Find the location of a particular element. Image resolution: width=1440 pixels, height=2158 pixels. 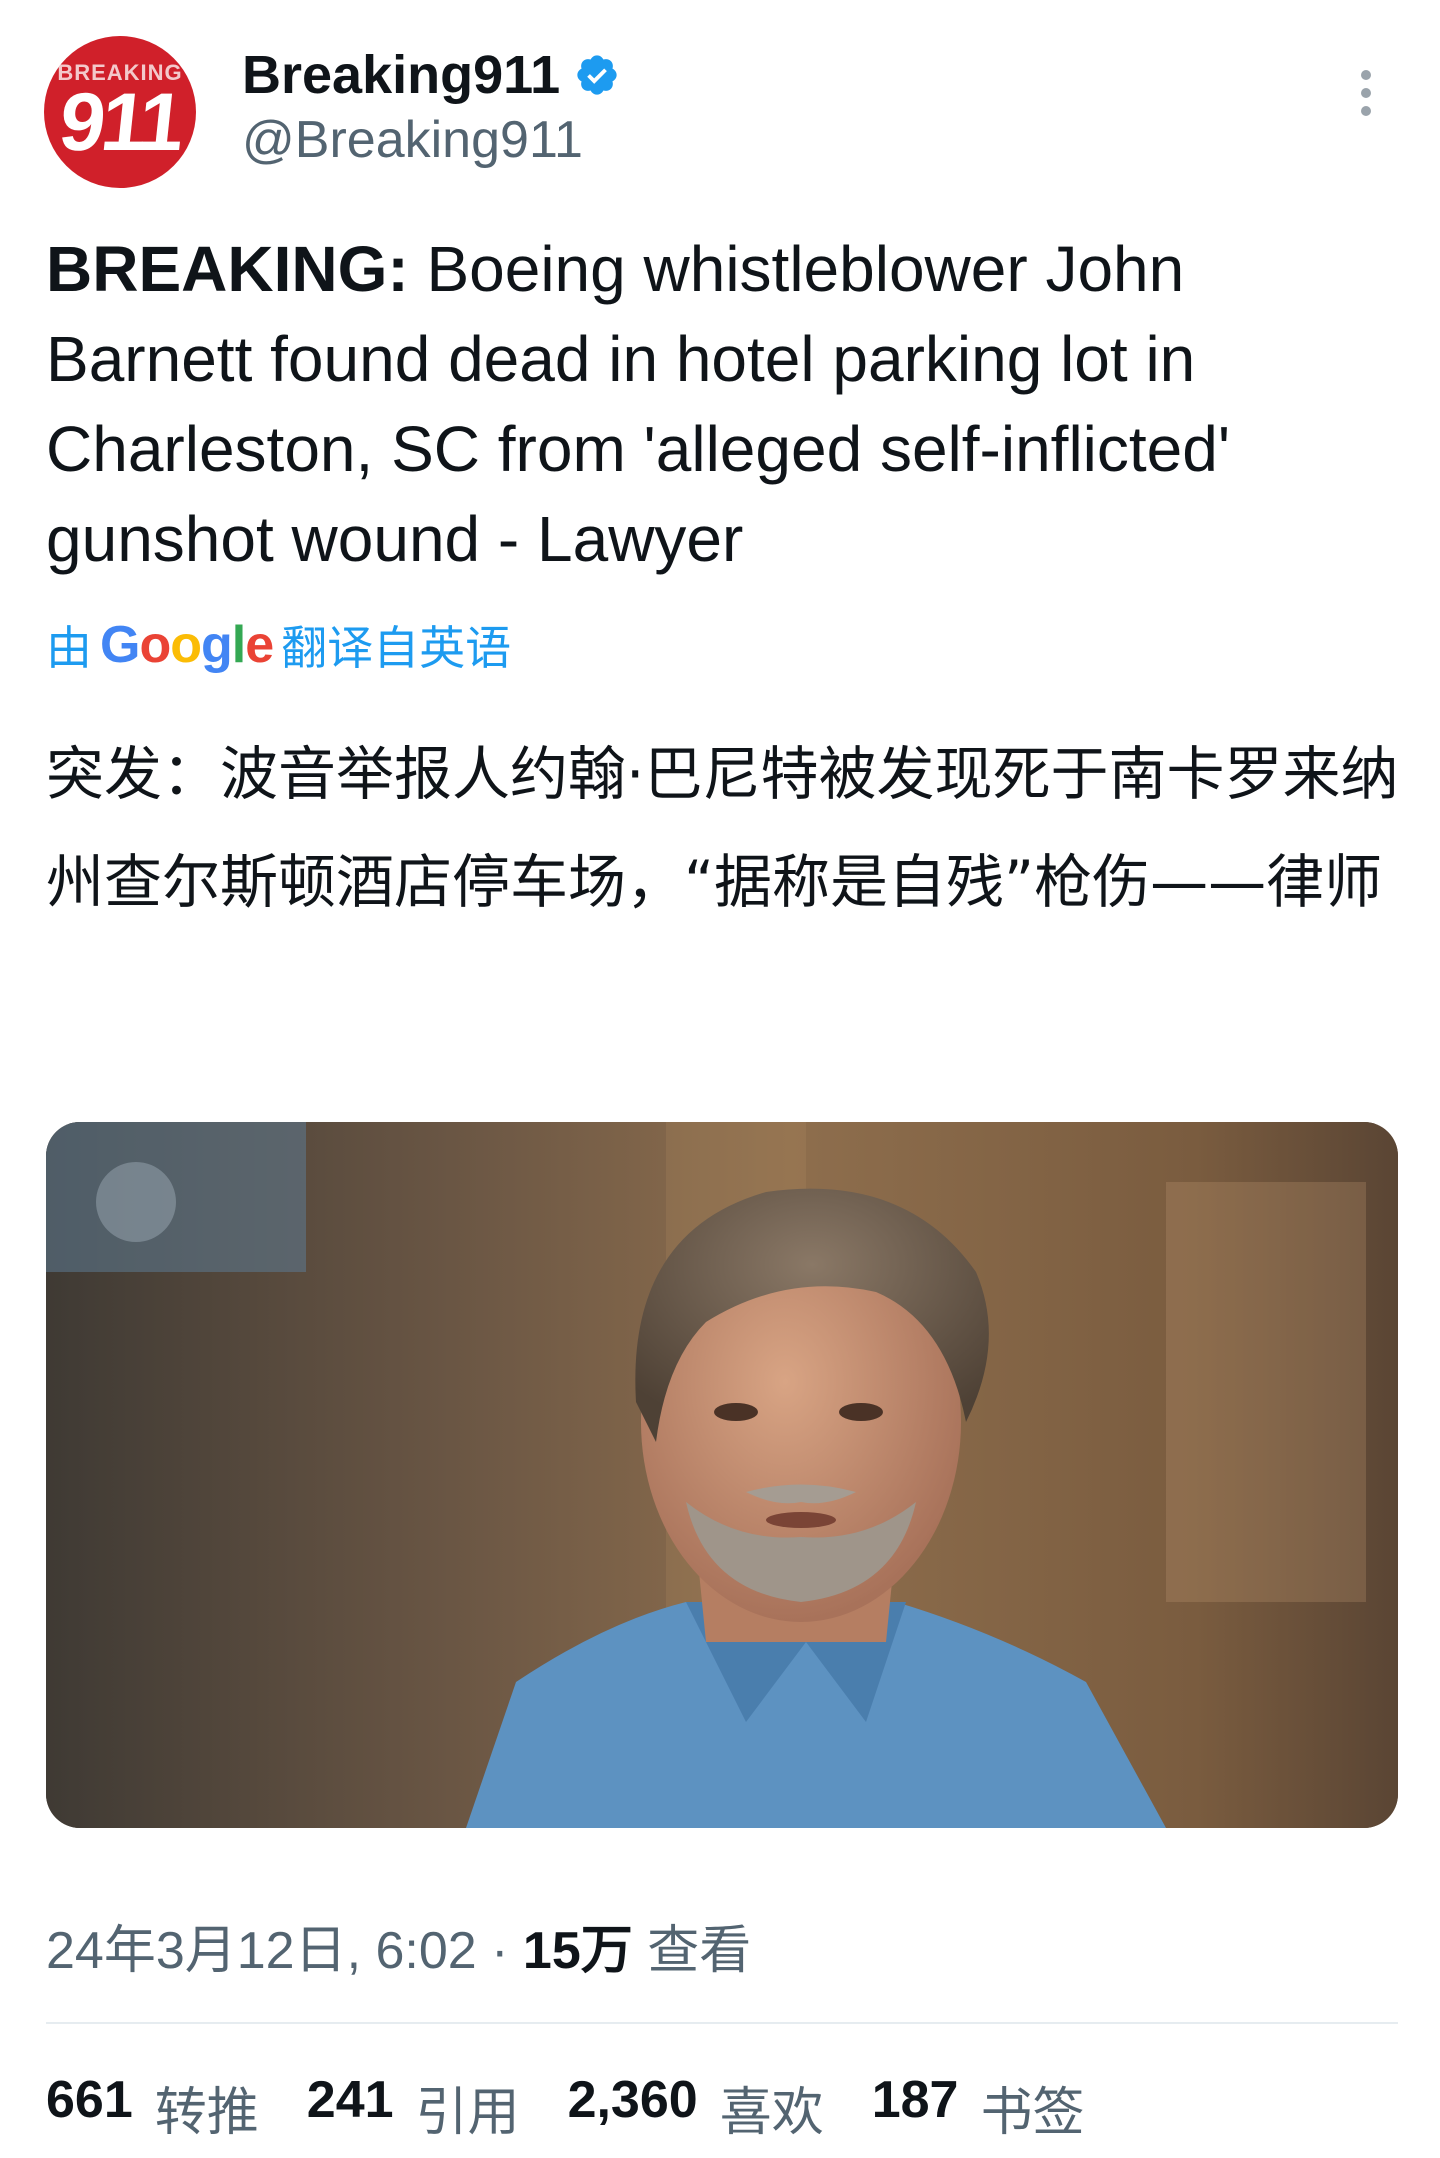

author-display-name: Breaking911 is located at coordinates (431, 75).